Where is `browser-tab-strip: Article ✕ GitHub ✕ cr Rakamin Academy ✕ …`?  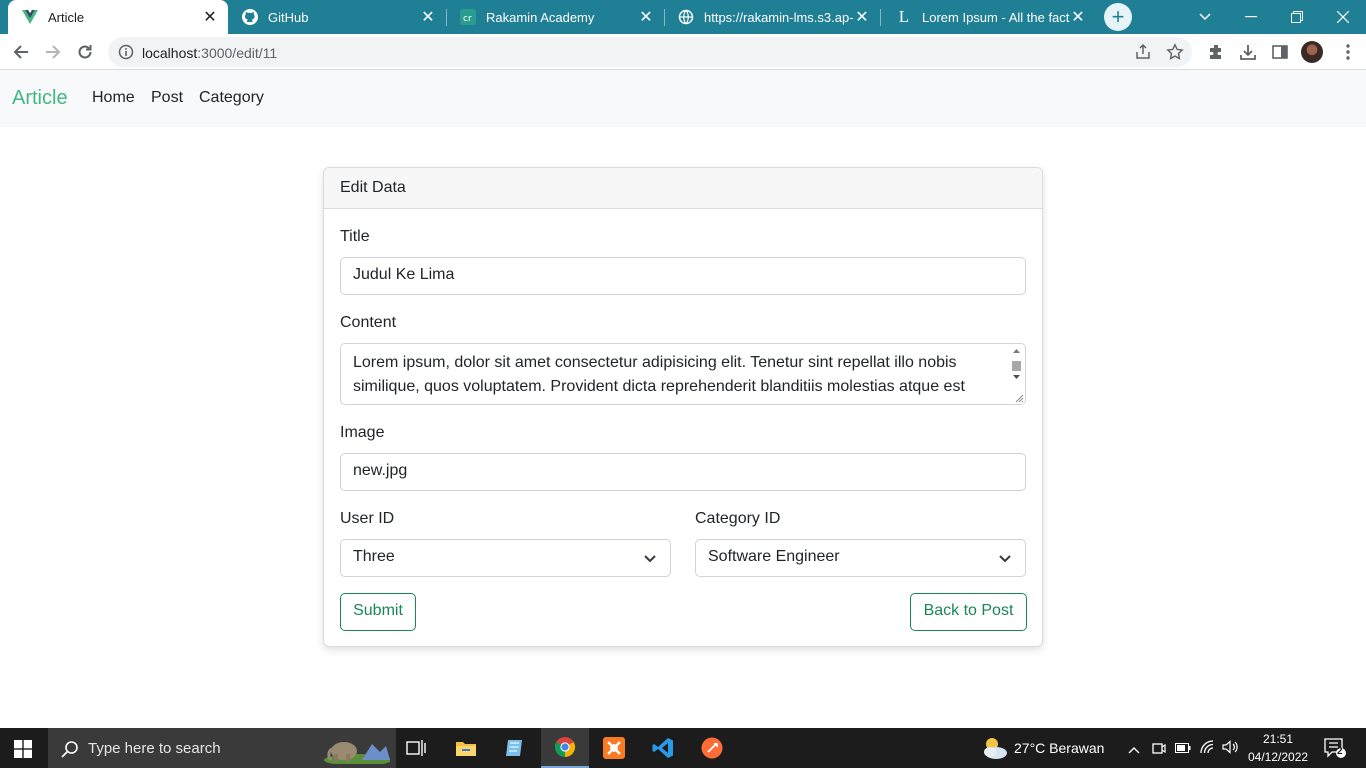
browser-tab-strip: Article ✕ GitHub ✕ cr Rakamin Academy ✕ … is located at coordinates (683, 17).